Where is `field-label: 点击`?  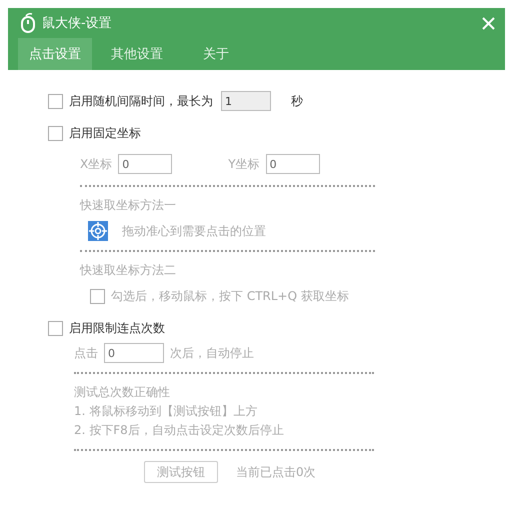 field-label: 点击 is located at coordinates (86, 353).